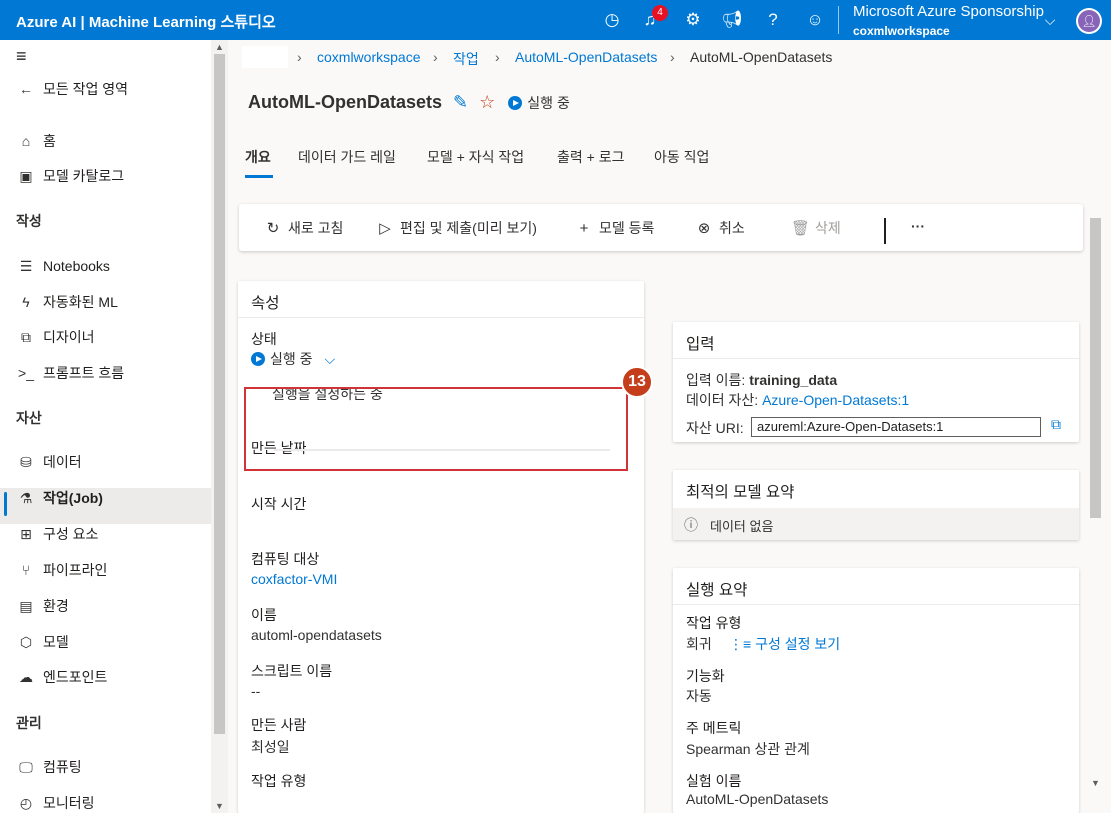  What do you see at coordinates (773, 20) in the screenshot?
I see `help-icon: ?` at bounding box center [773, 20].